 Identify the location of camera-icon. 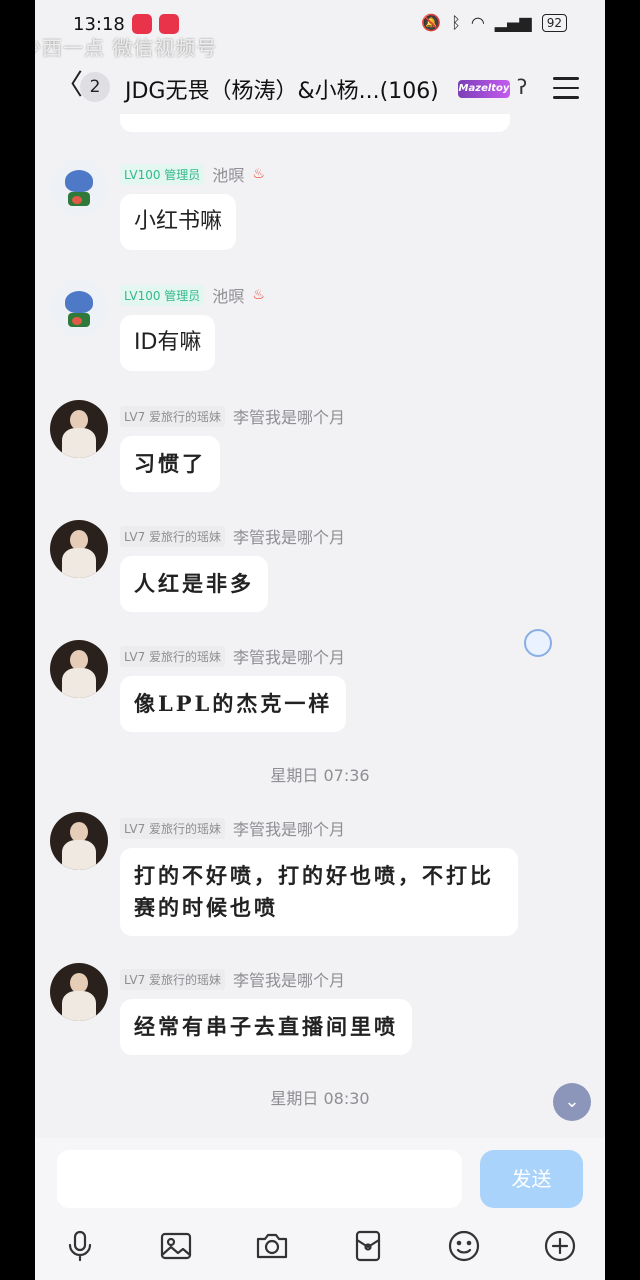
(272, 1246).